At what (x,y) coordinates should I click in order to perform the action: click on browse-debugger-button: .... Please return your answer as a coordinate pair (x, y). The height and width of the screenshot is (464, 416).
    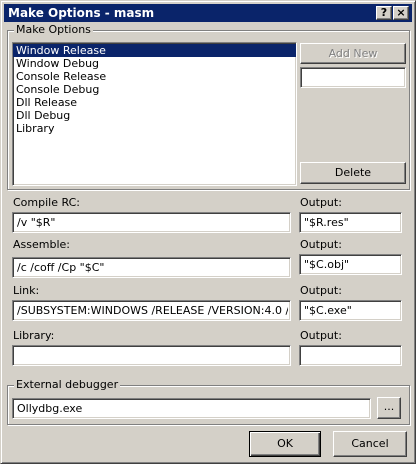
    Looking at the image, I should click on (389, 408).